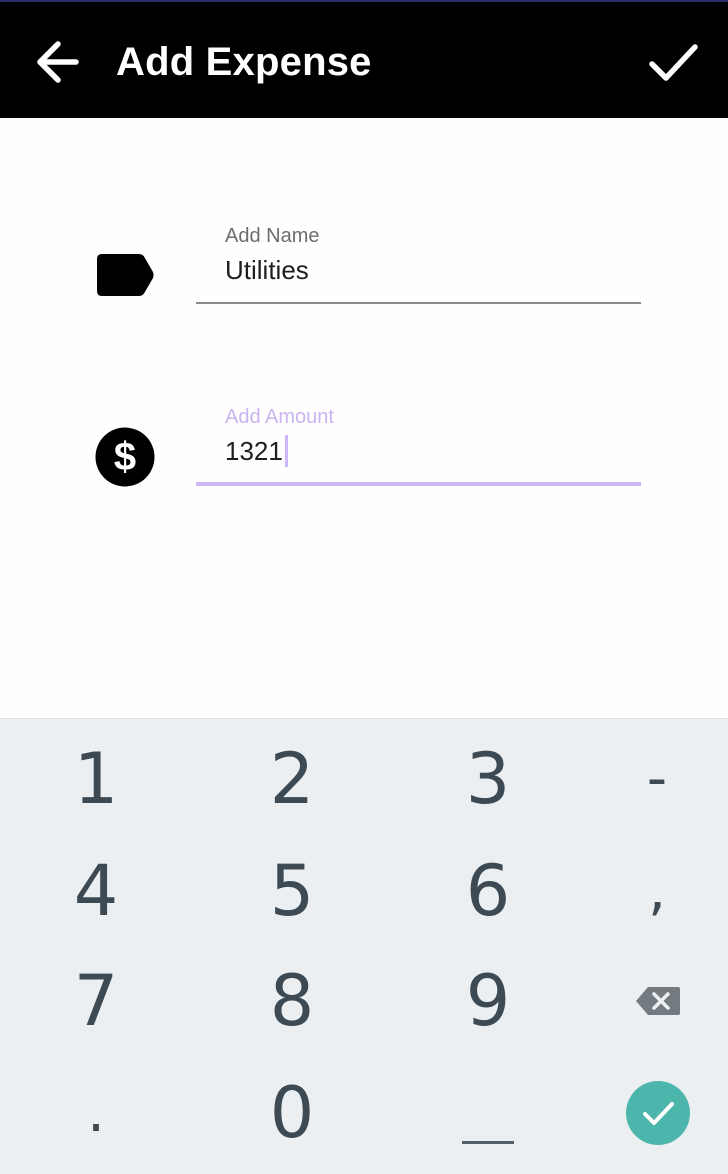 The height and width of the screenshot is (1174, 728). I want to click on key-5: 5, so click(292, 891).